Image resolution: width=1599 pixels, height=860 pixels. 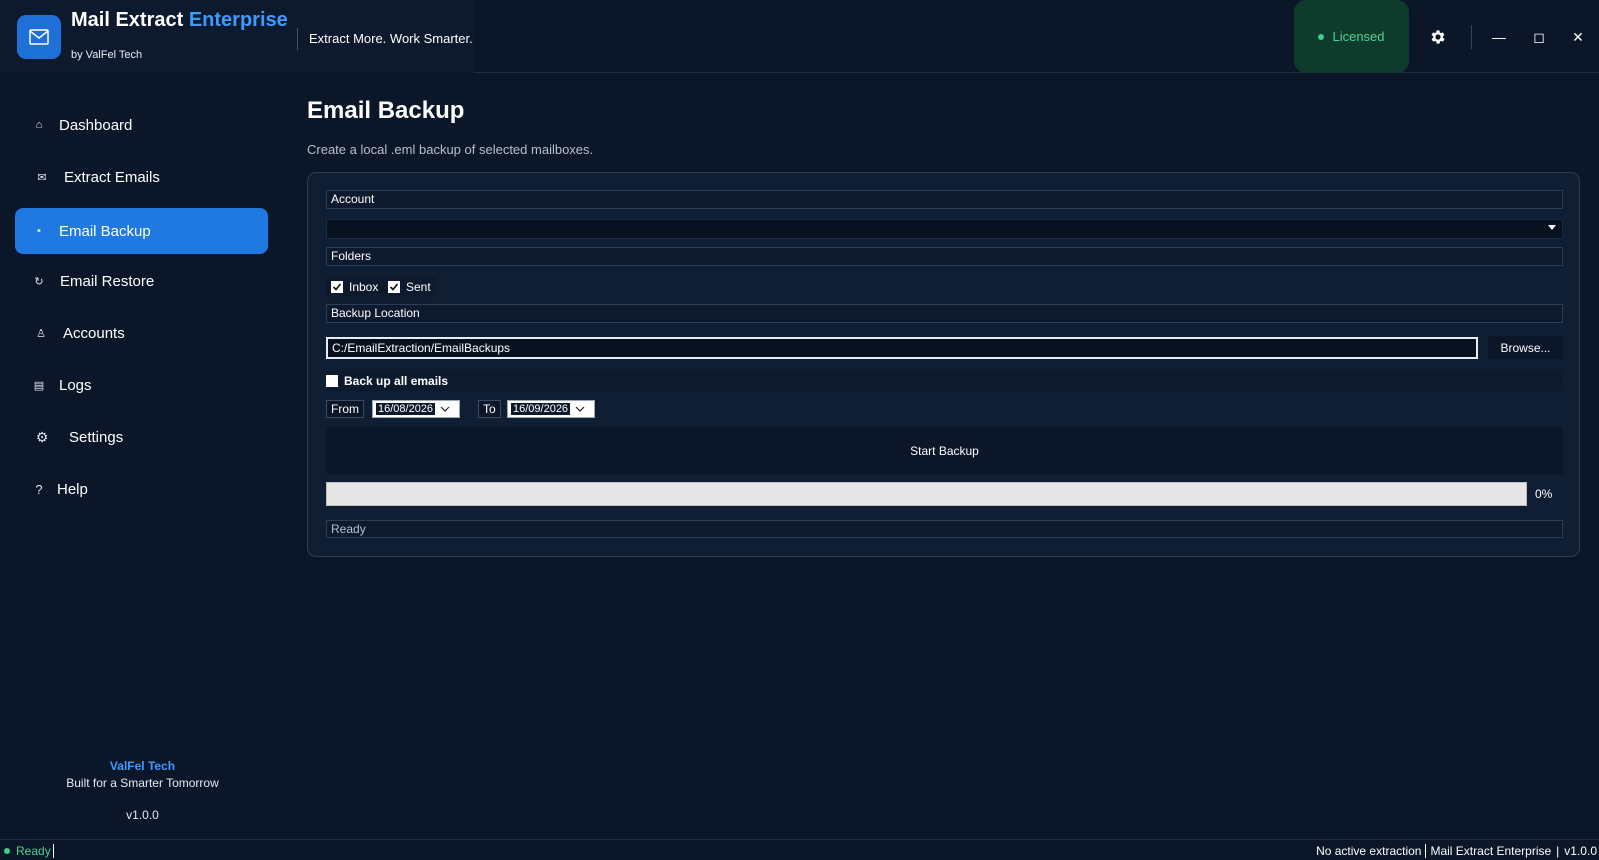 What do you see at coordinates (1358, 36) in the screenshot?
I see `license-label: Licensed` at bounding box center [1358, 36].